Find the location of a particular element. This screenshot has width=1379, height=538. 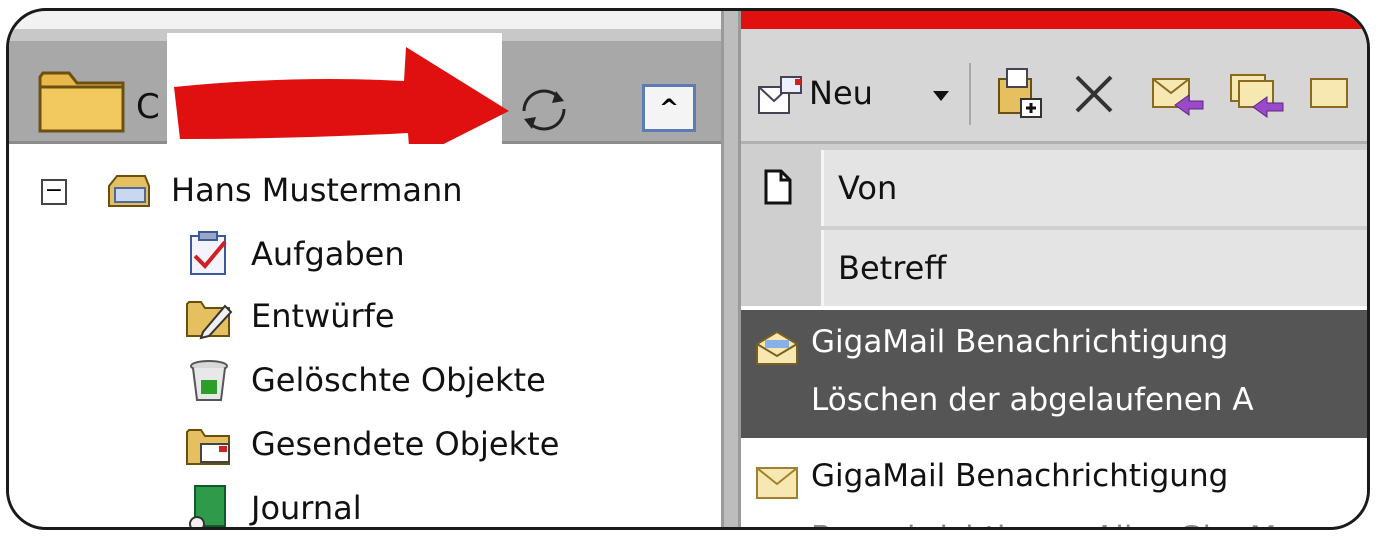

journal-icon is located at coordinates (207, 506).